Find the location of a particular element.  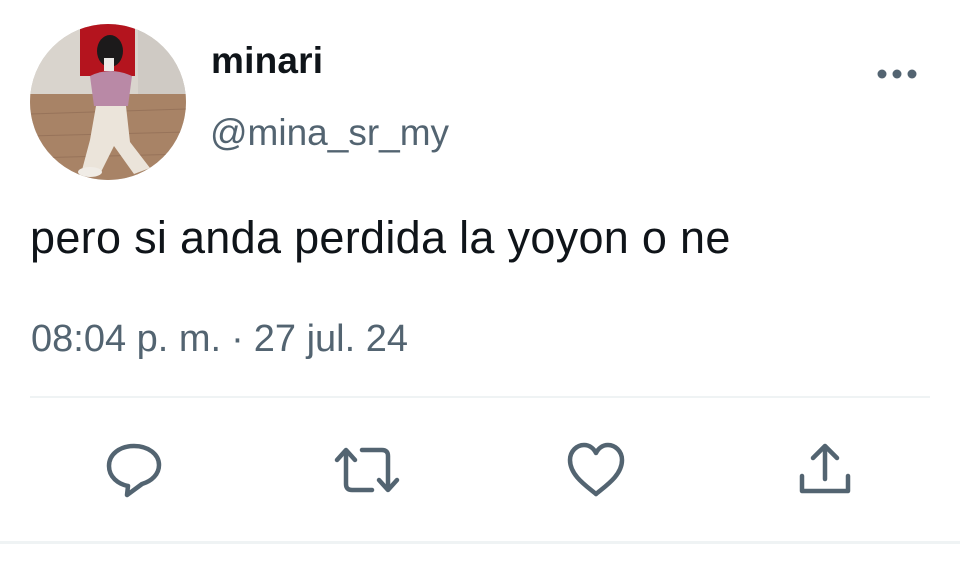

tweet-timestamp: 08:04 p. m. · 27 jul. 24 is located at coordinates (219, 339).